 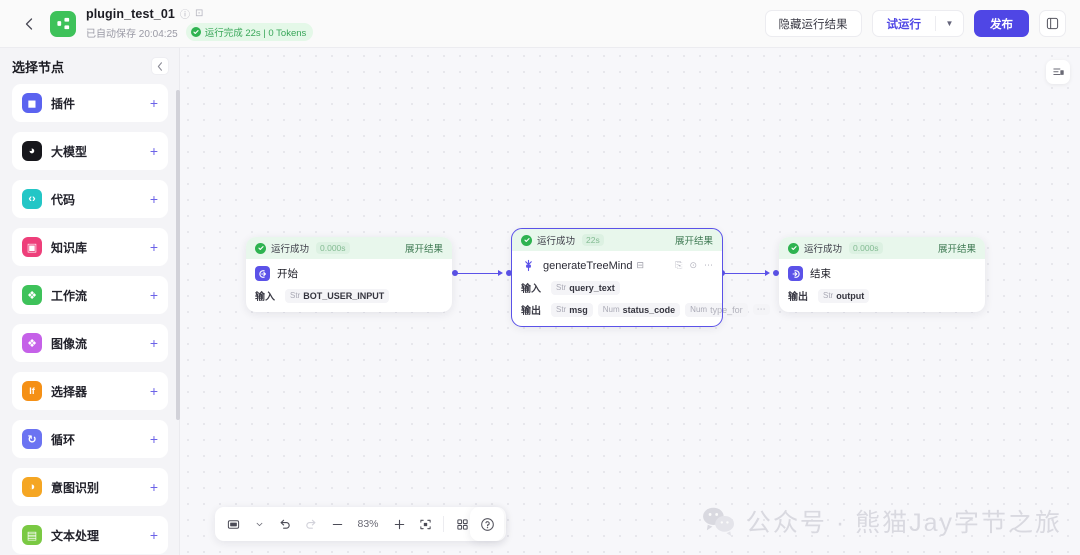 I want to click on io-chip: Str msg, so click(x=572, y=309).